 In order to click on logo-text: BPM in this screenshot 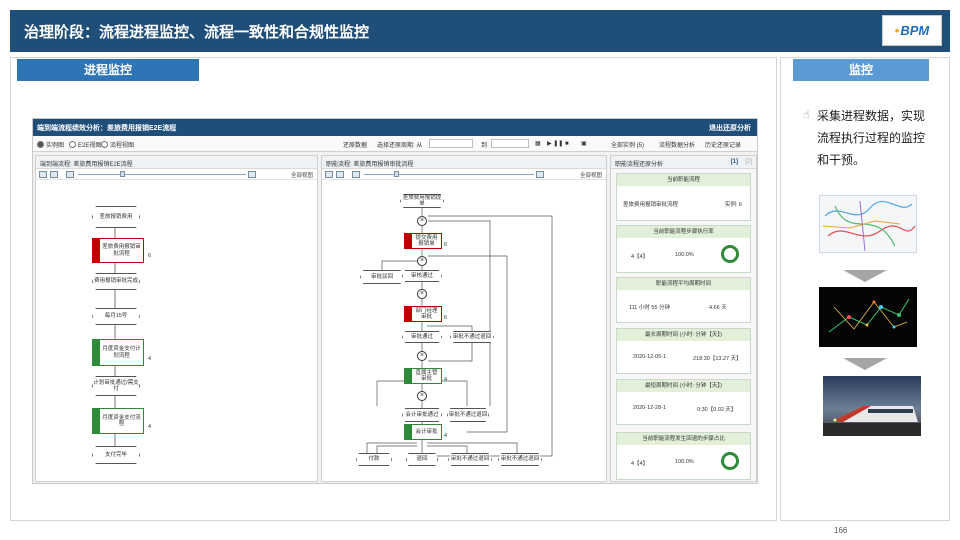, I will do `click(912, 30)`.